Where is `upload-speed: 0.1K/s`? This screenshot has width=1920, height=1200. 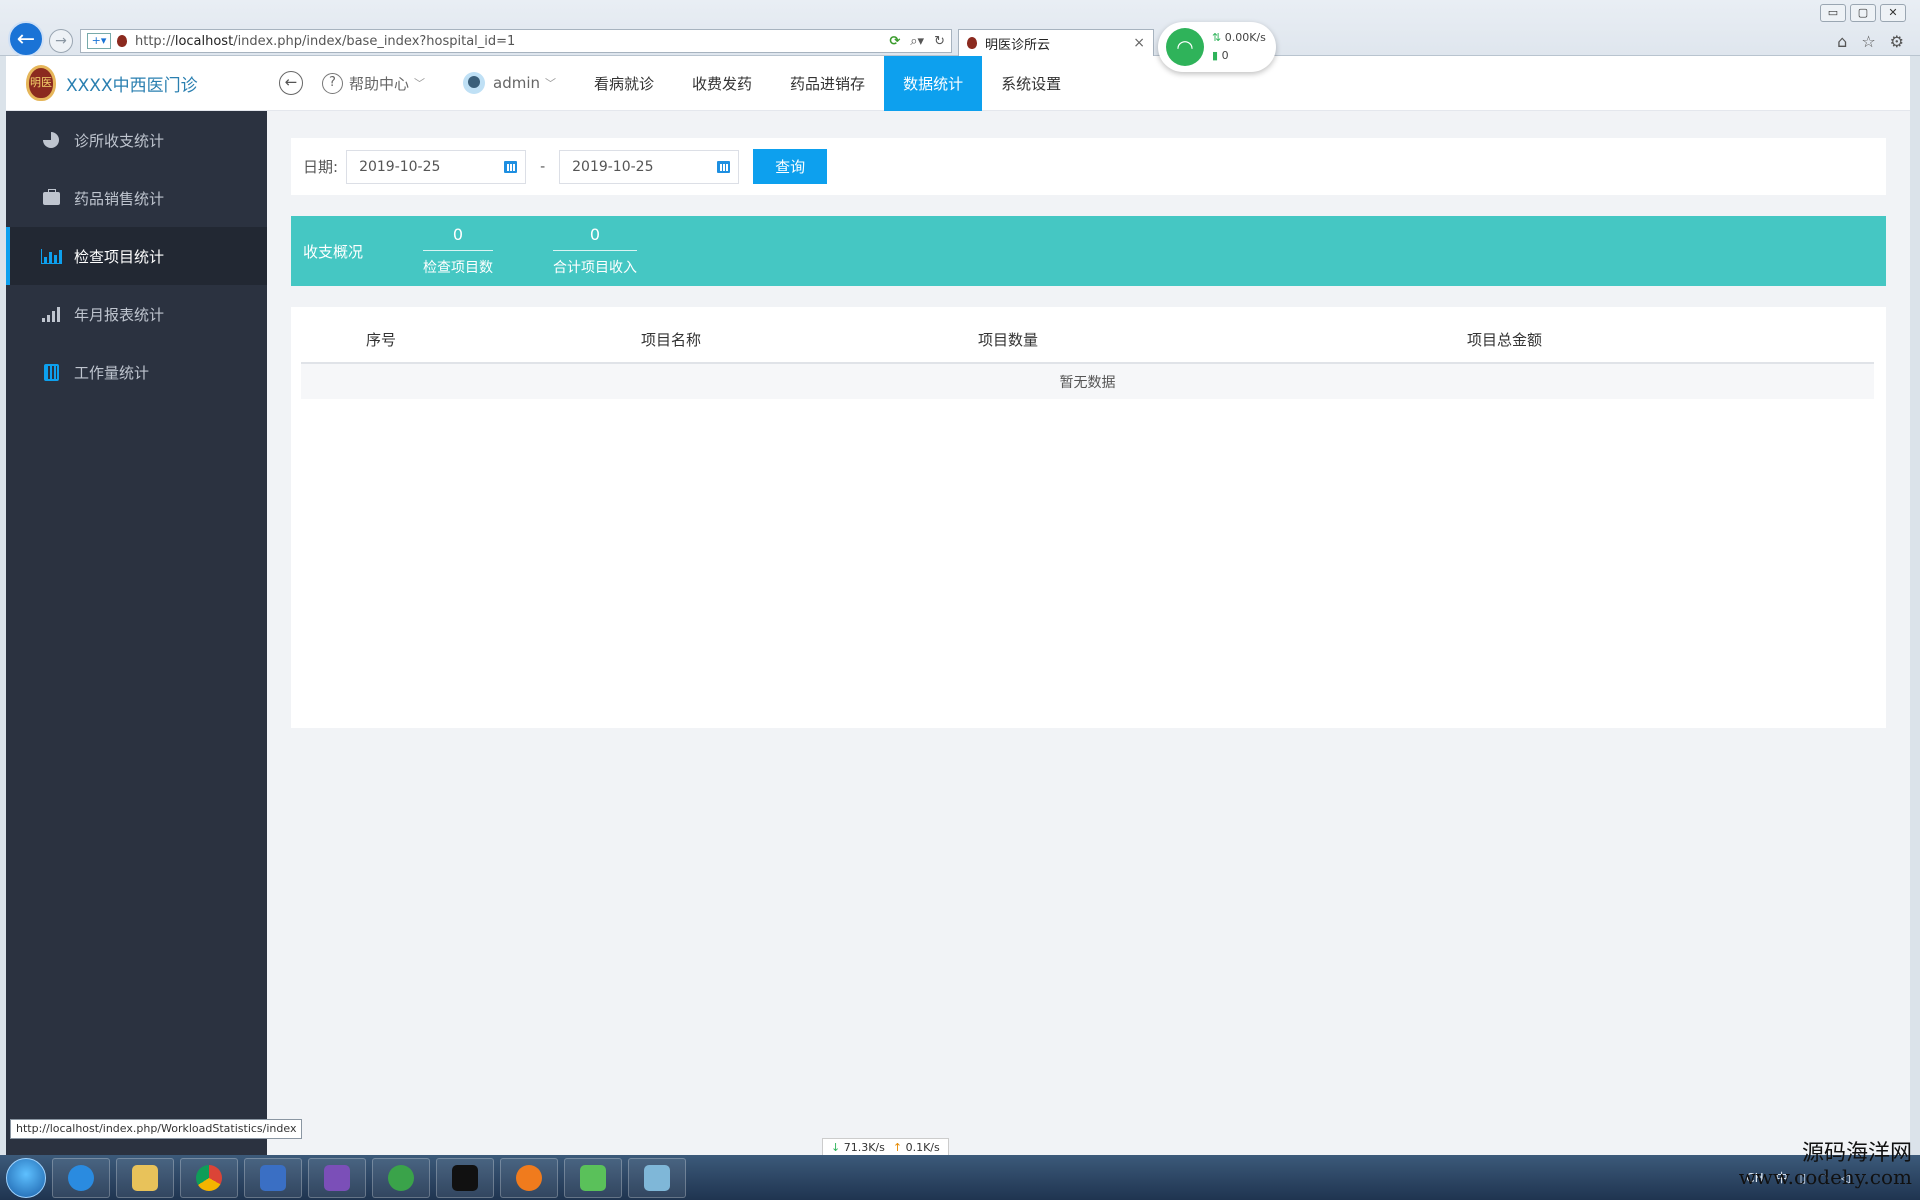 upload-speed: 0.1K/s is located at coordinates (922, 1147).